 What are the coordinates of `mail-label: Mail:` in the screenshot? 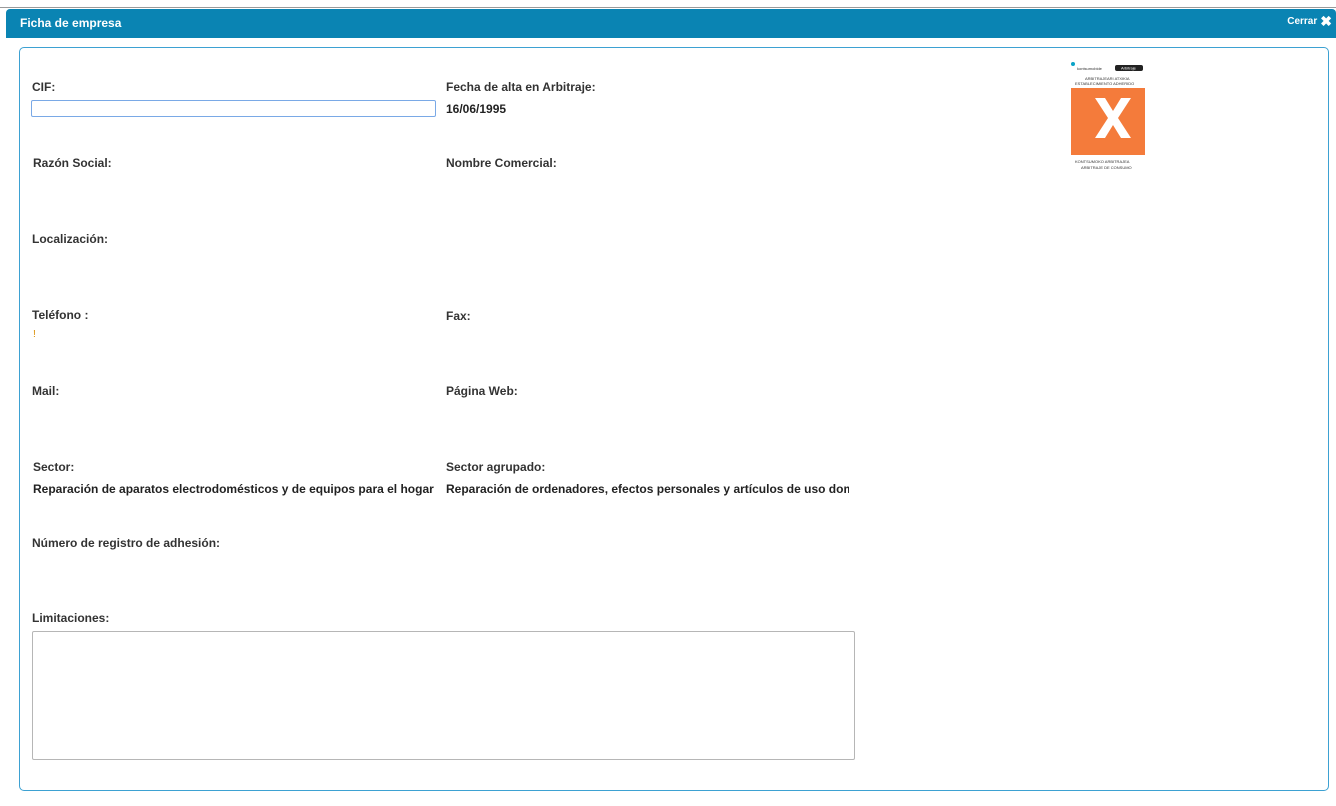 It's located at (46, 391).